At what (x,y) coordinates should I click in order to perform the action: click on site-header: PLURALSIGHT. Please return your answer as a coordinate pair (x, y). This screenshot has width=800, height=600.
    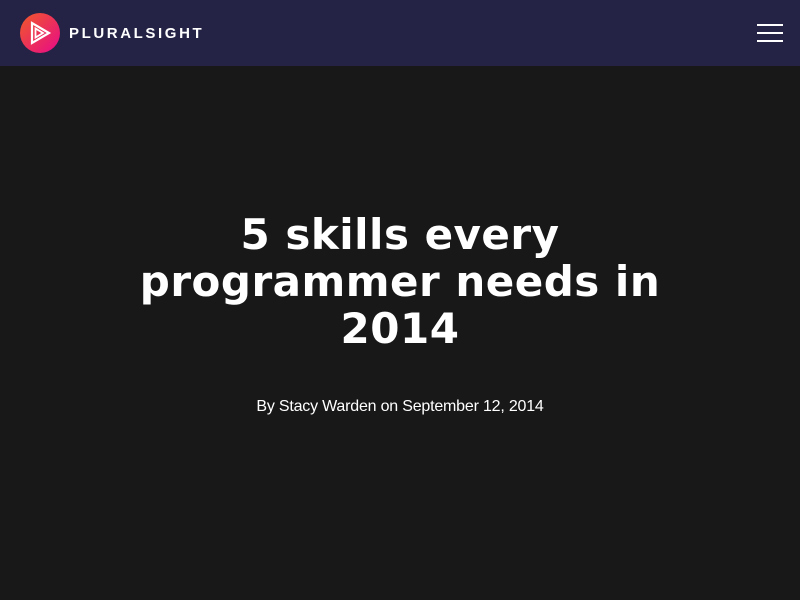
    Looking at the image, I should click on (400, 33).